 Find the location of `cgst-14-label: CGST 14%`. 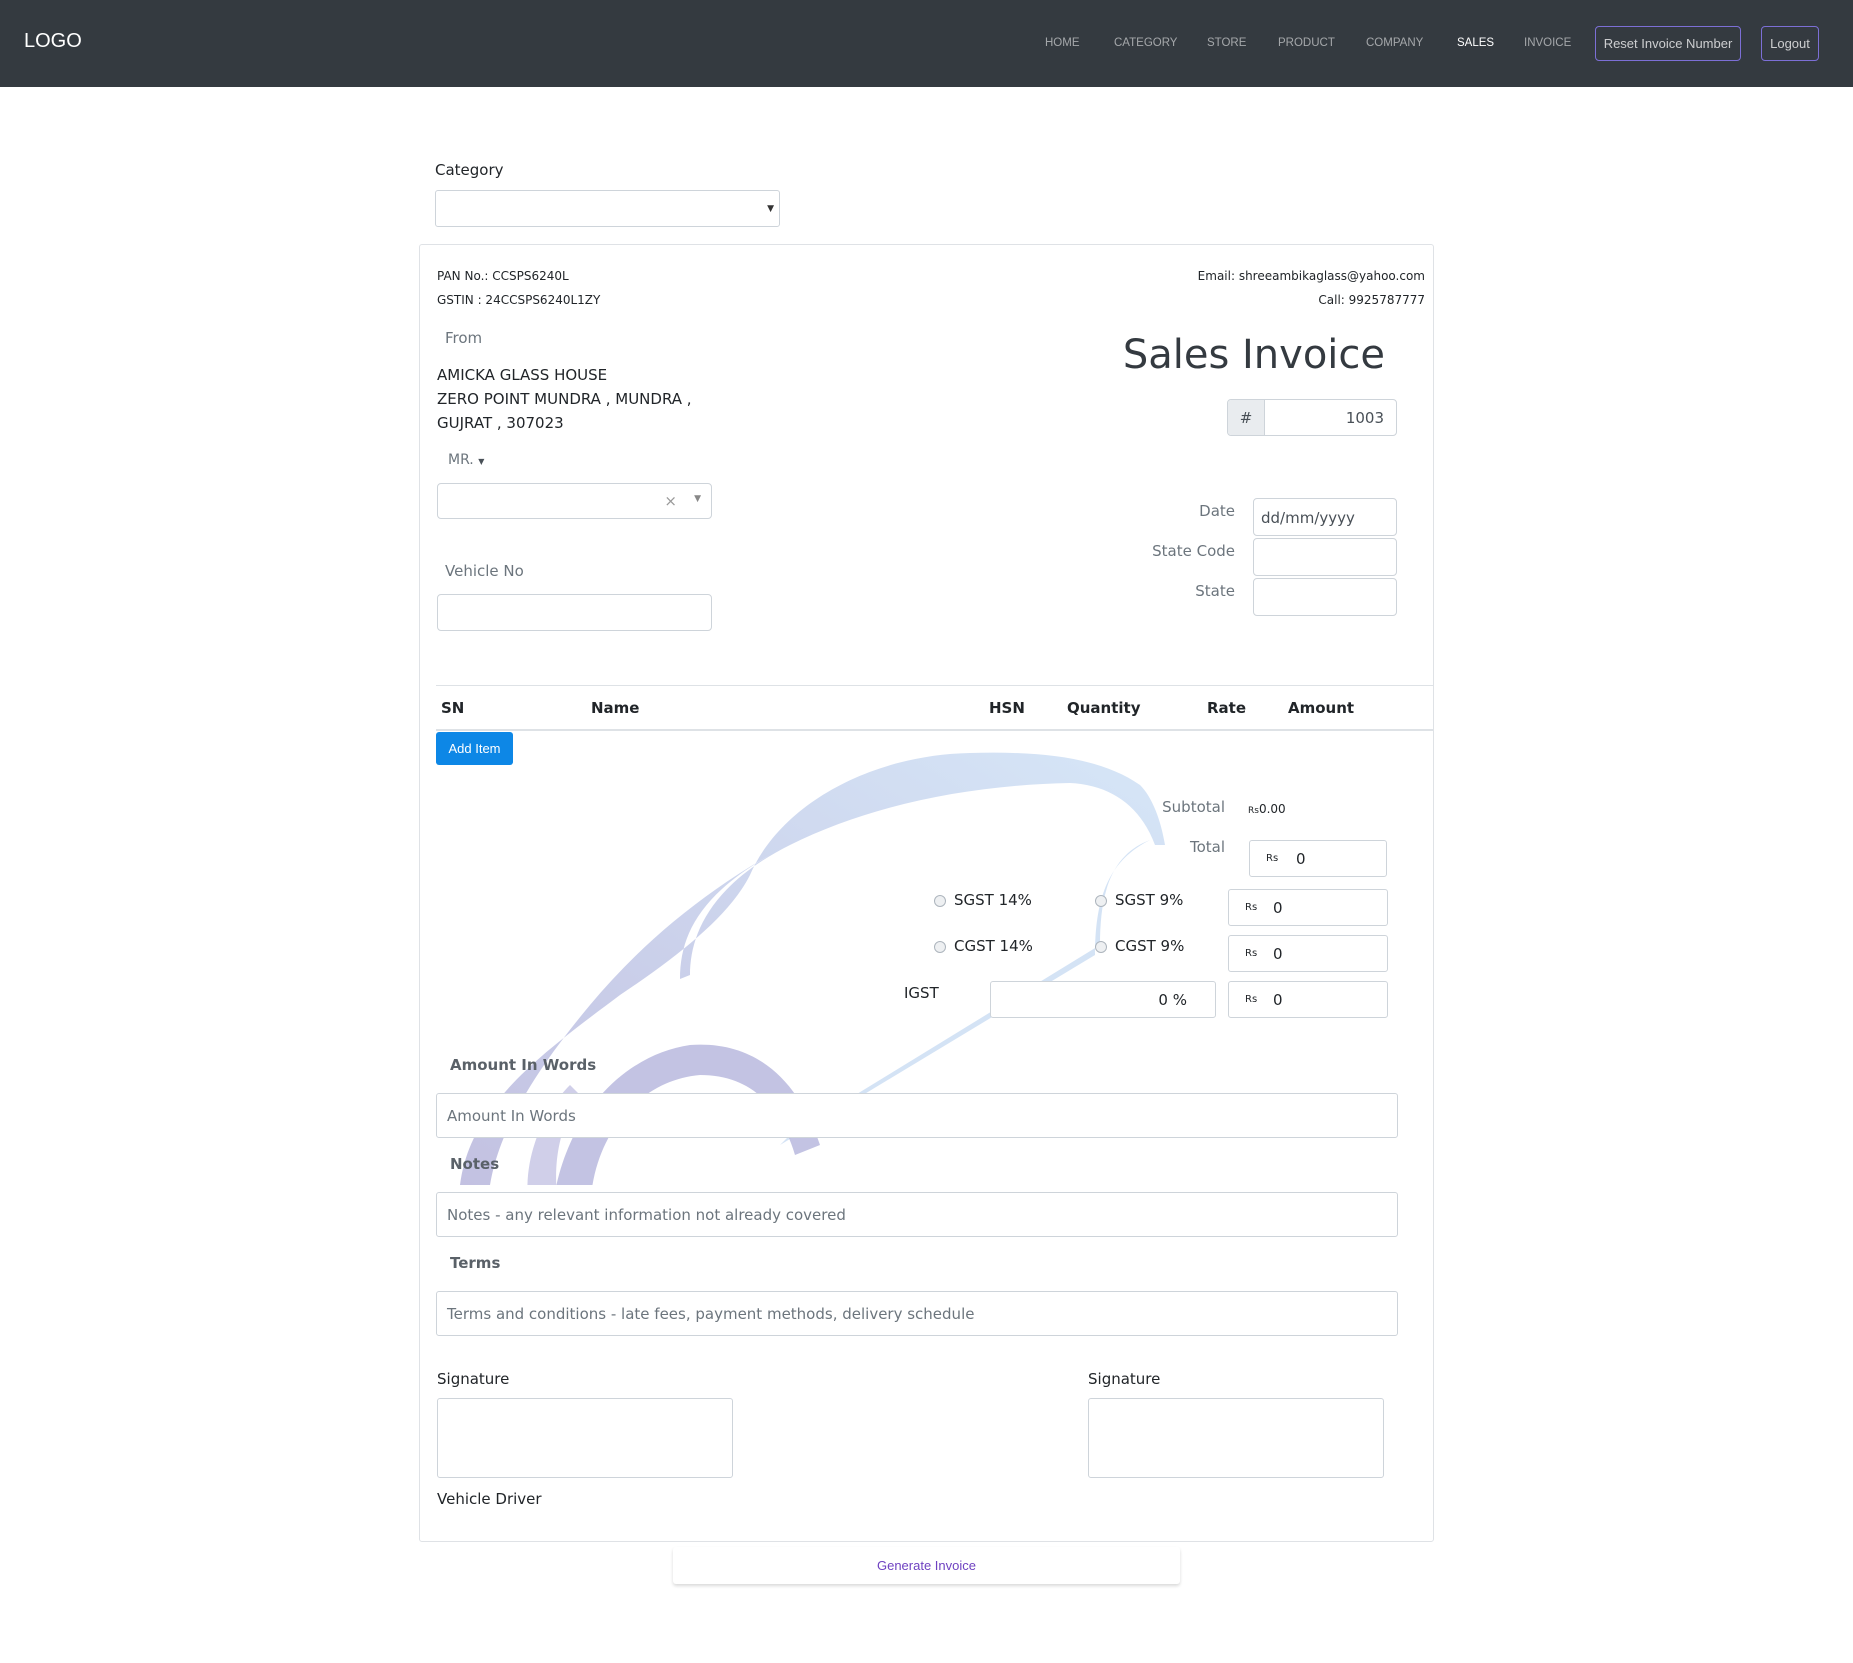

cgst-14-label: CGST 14% is located at coordinates (993, 946).